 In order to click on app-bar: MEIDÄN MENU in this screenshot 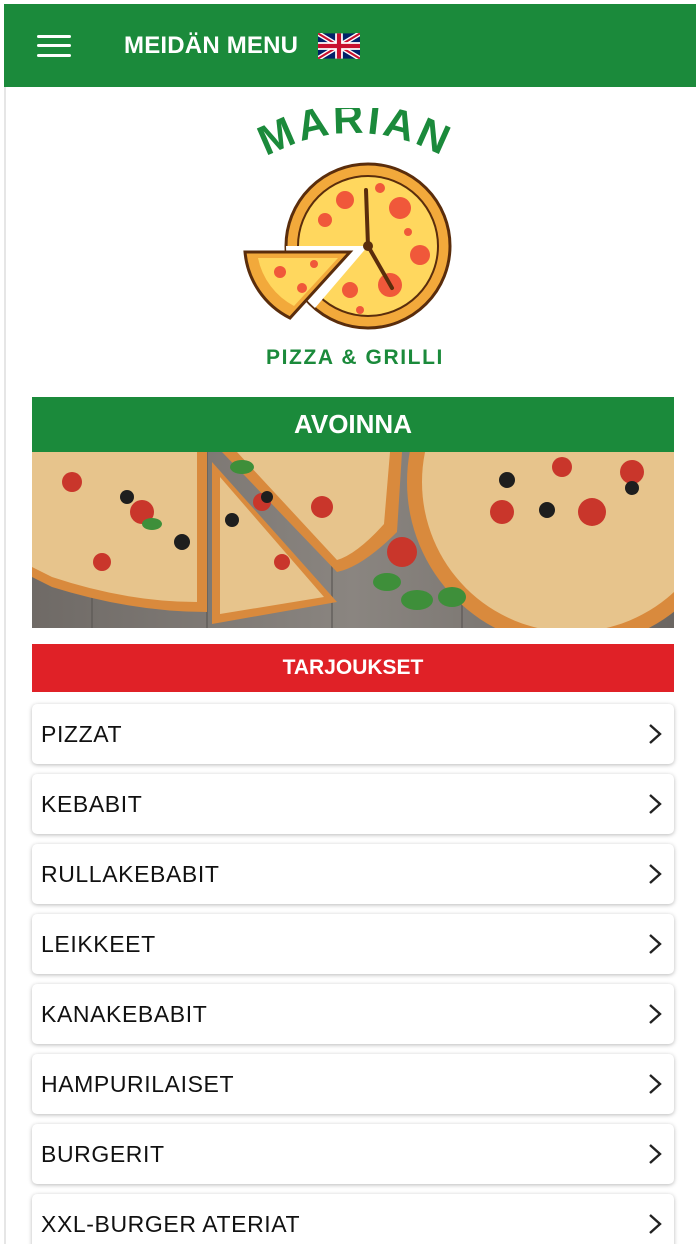, I will do `click(350, 45)`.